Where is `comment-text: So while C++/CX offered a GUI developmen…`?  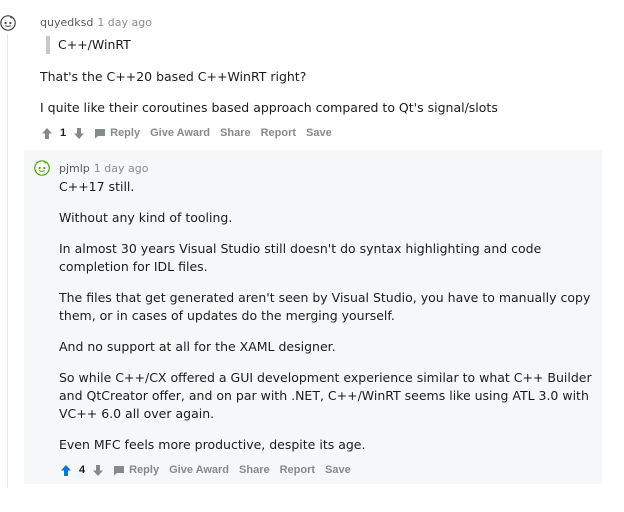
comment-text: So while C++/CX offered a GUI developmen… is located at coordinates (325, 395).